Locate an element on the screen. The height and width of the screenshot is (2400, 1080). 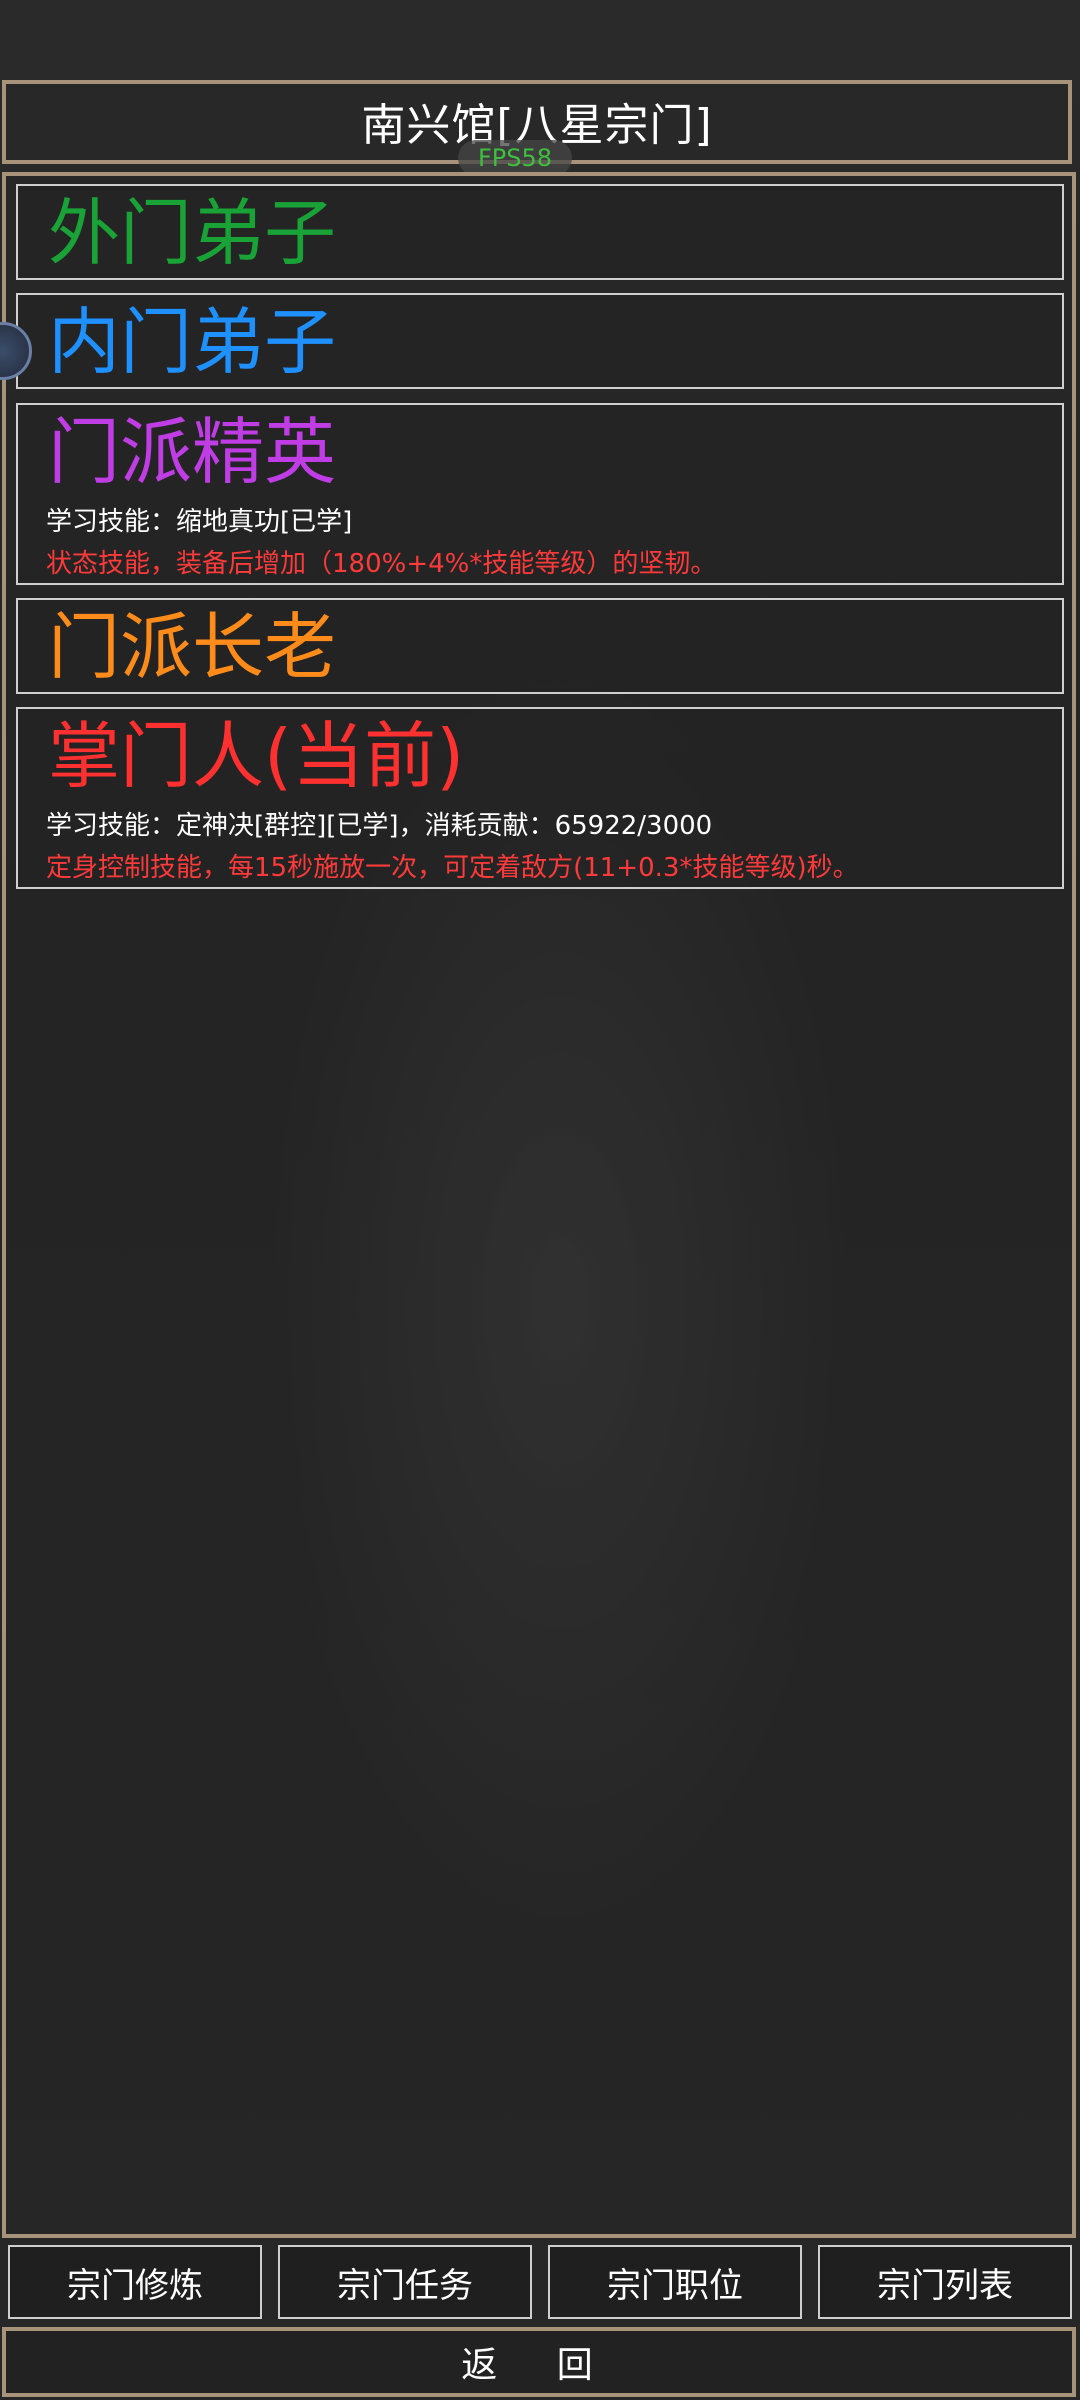
rank-card-sect-elder: 门派长老 is located at coordinates (540, 646).